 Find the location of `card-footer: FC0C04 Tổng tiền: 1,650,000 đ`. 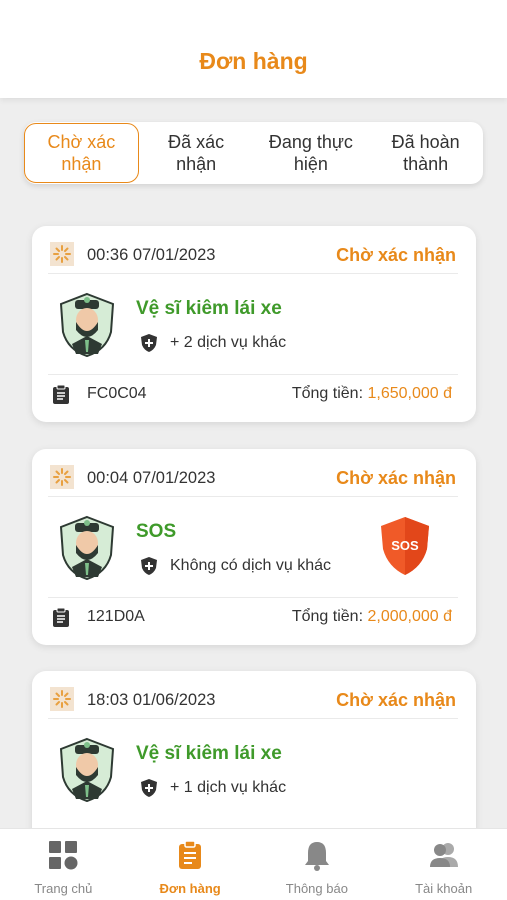

card-footer: FC0C04 Tổng tiền: 1,650,000 đ is located at coordinates (253, 391).